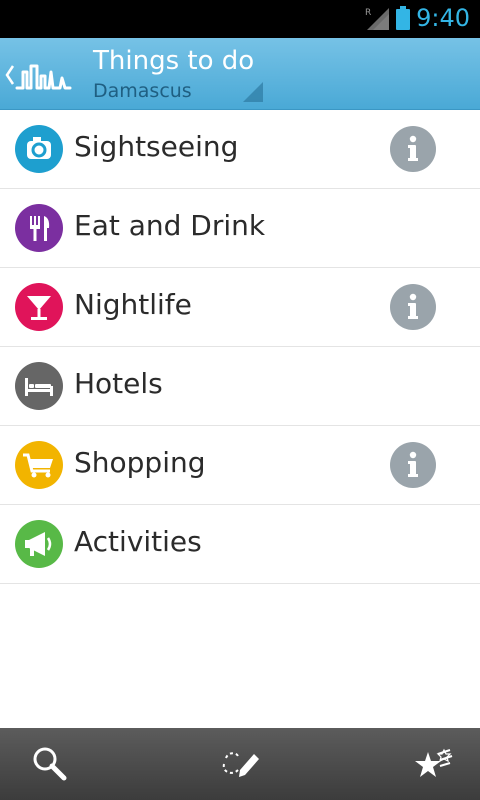 The image size is (480, 800). Describe the element at coordinates (377, 19) in the screenshot. I see `signal-icon: R` at that location.